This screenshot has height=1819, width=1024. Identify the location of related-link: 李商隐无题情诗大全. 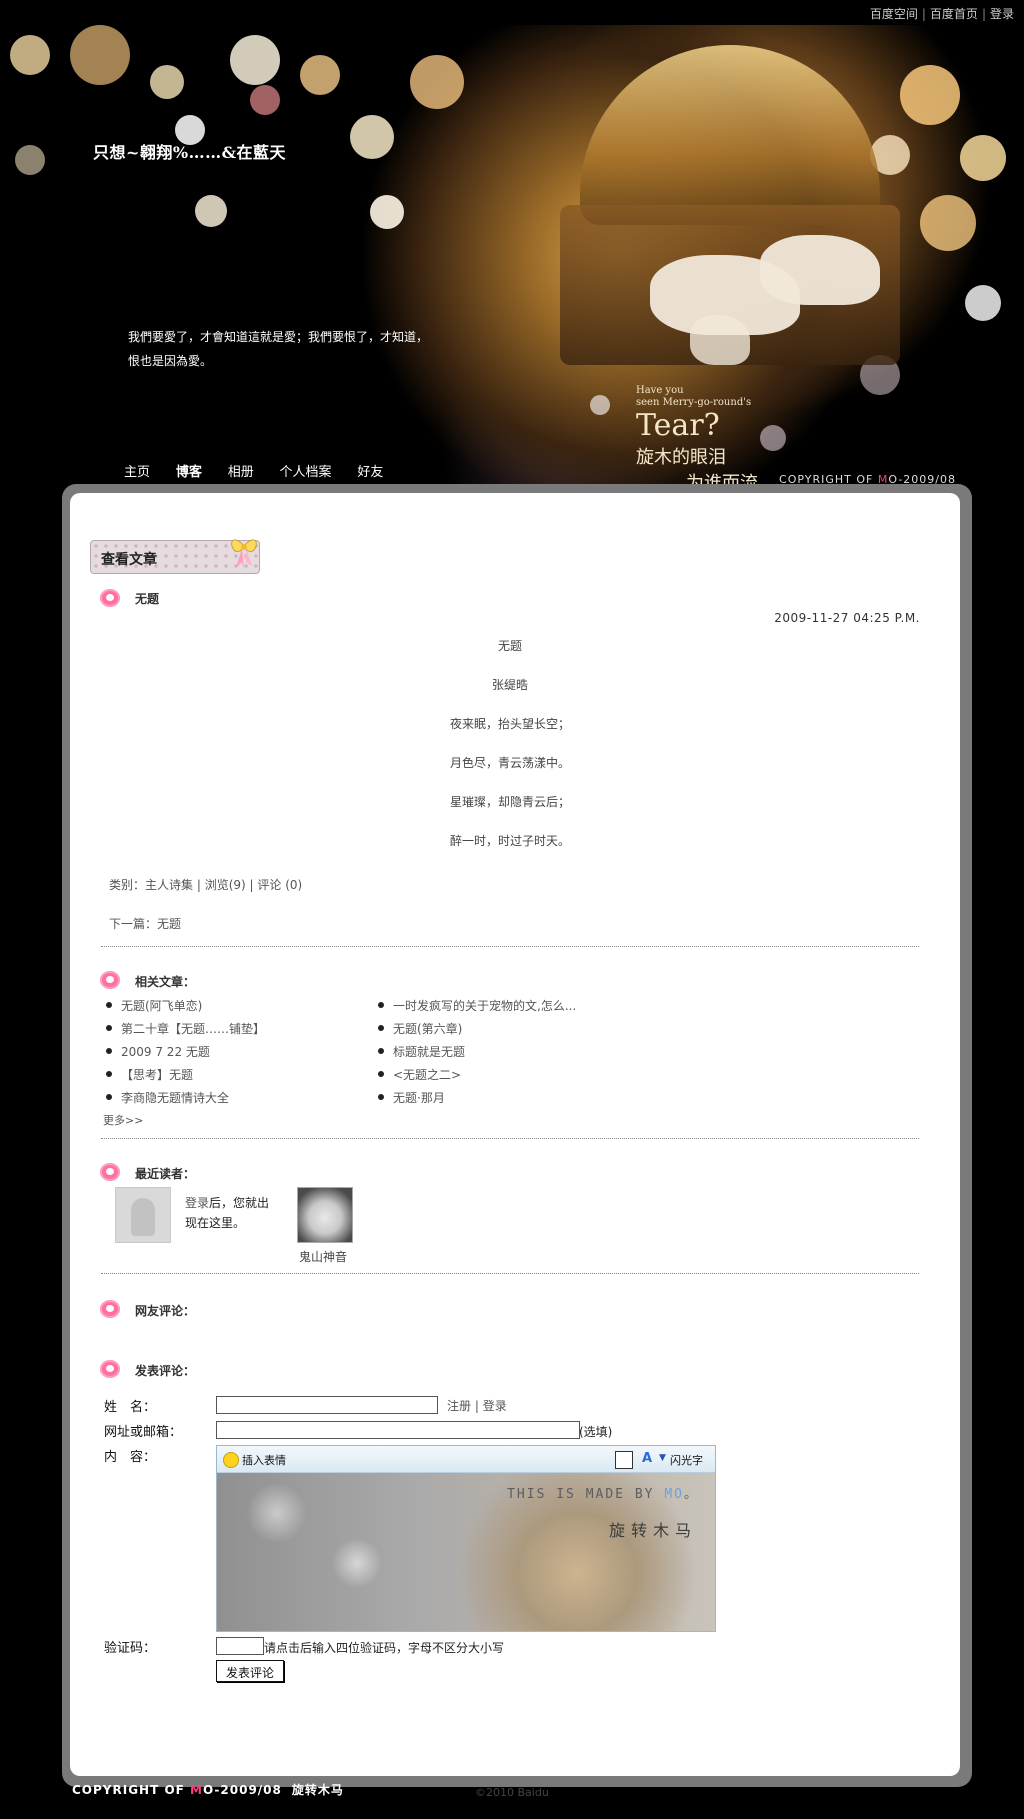
(167, 1097).